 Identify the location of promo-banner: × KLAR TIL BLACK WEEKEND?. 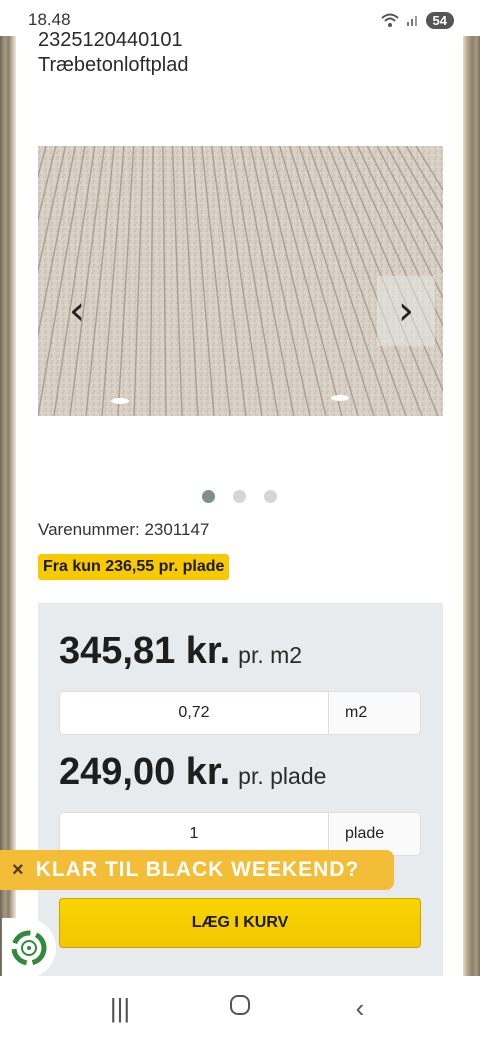
(197, 870).